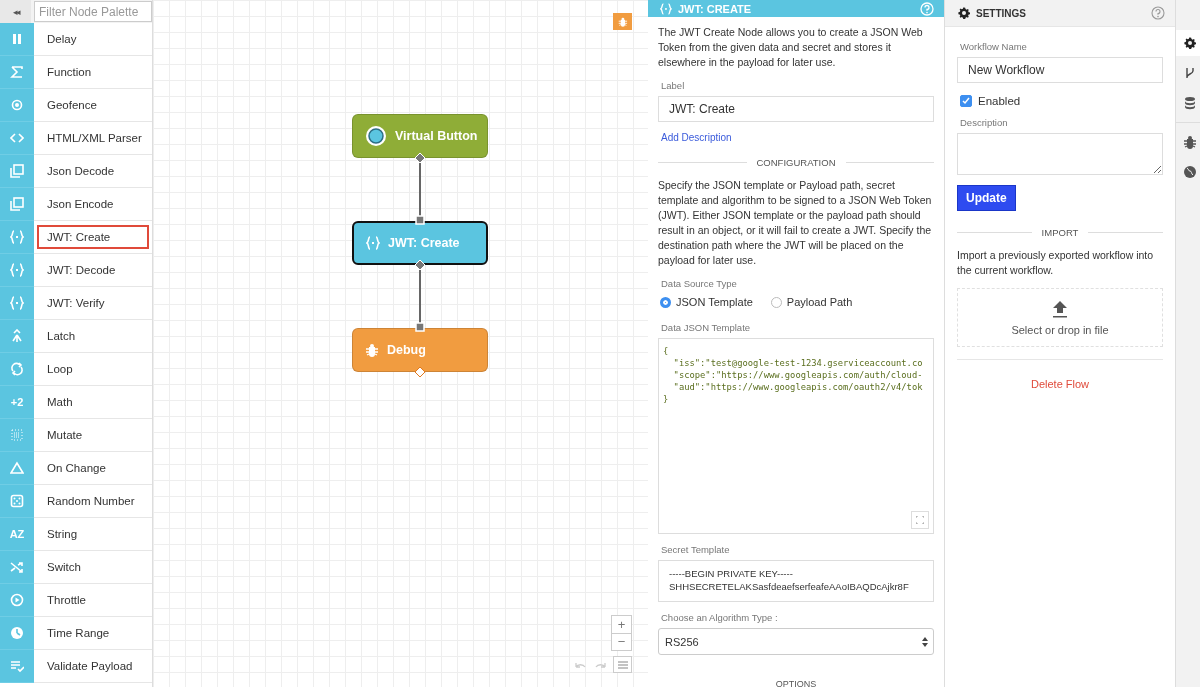 The width and height of the screenshot is (1200, 687). I want to click on palette-item: Mutate, so click(93, 435).